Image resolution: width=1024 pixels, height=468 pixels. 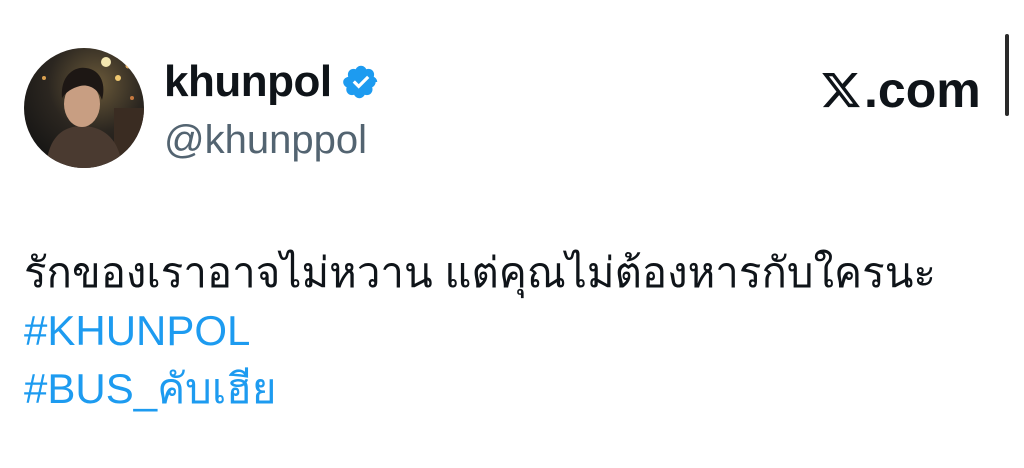 I want to click on hashtag-link: #BUS_คับเฮีย, so click(x=480, y=389).